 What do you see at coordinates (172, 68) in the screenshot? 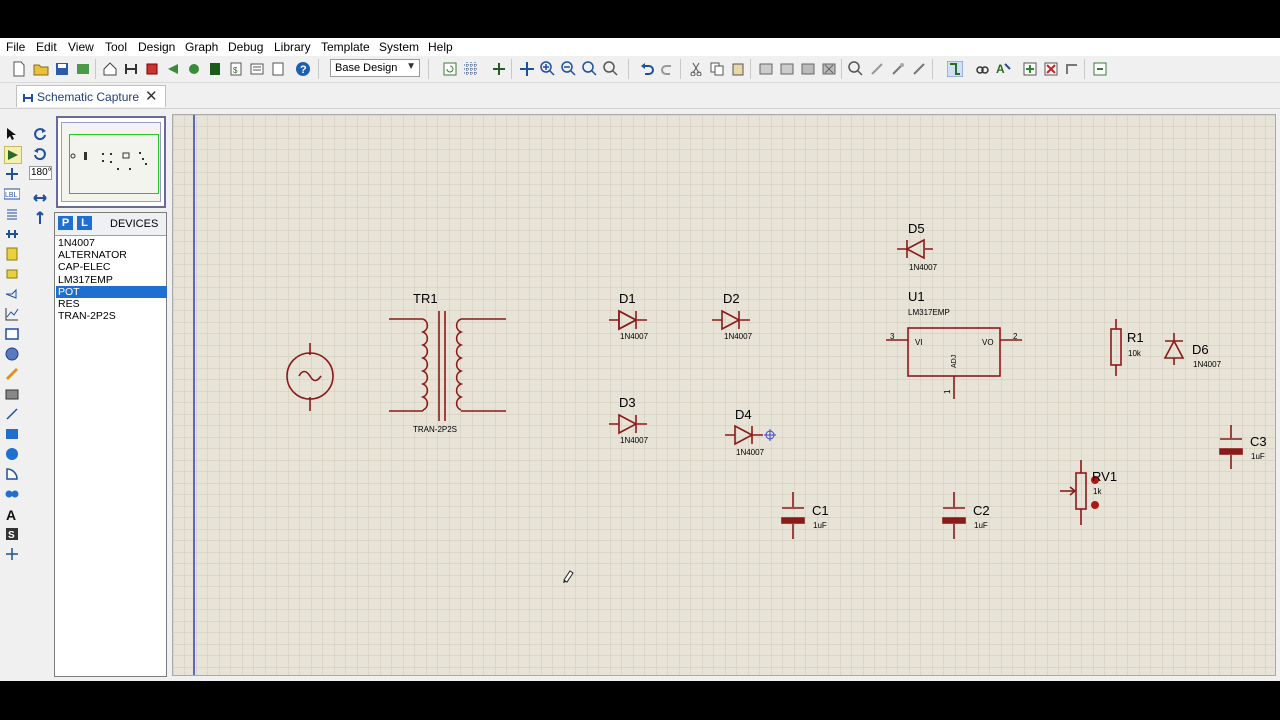
I see `3d-view-icon` at bounding box center [172, 68].